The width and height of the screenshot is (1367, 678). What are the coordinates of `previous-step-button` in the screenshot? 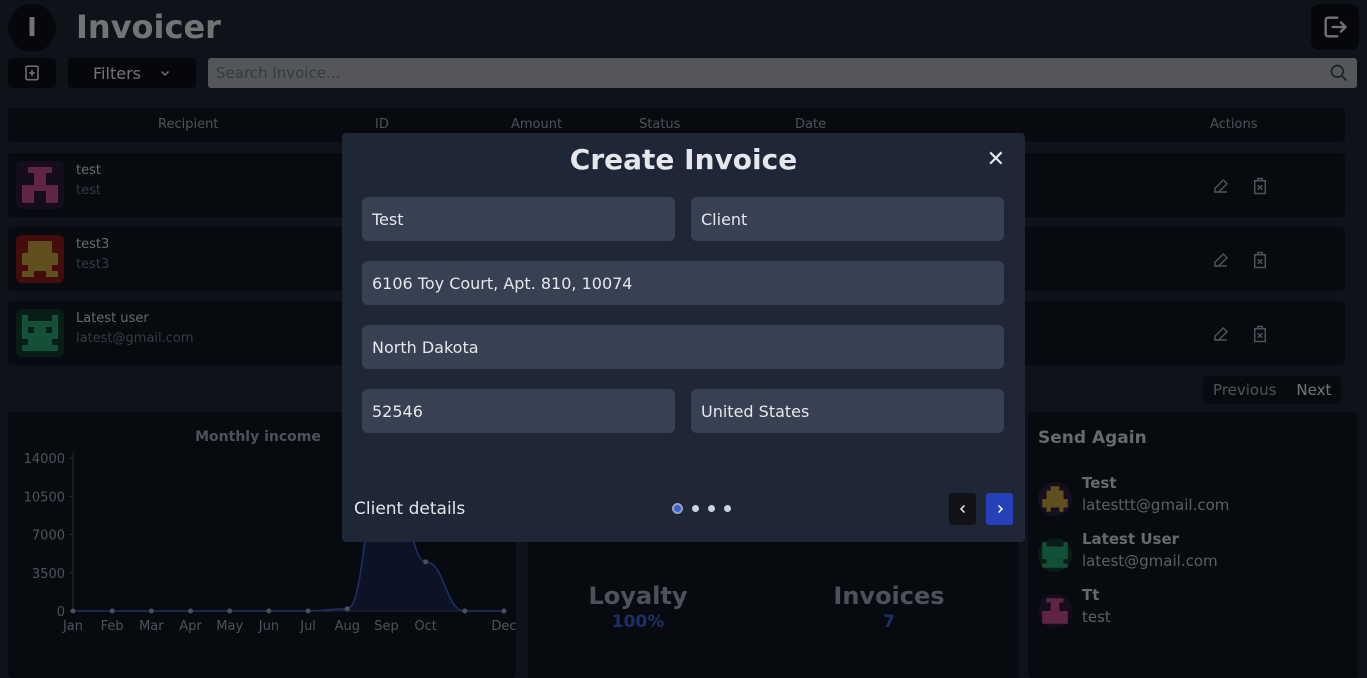 It's located at (962, 509).